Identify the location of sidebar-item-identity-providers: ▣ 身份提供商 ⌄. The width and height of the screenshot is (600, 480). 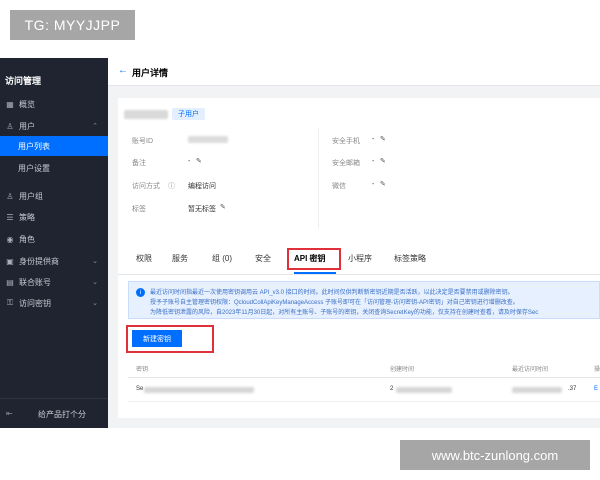
(54, 261).